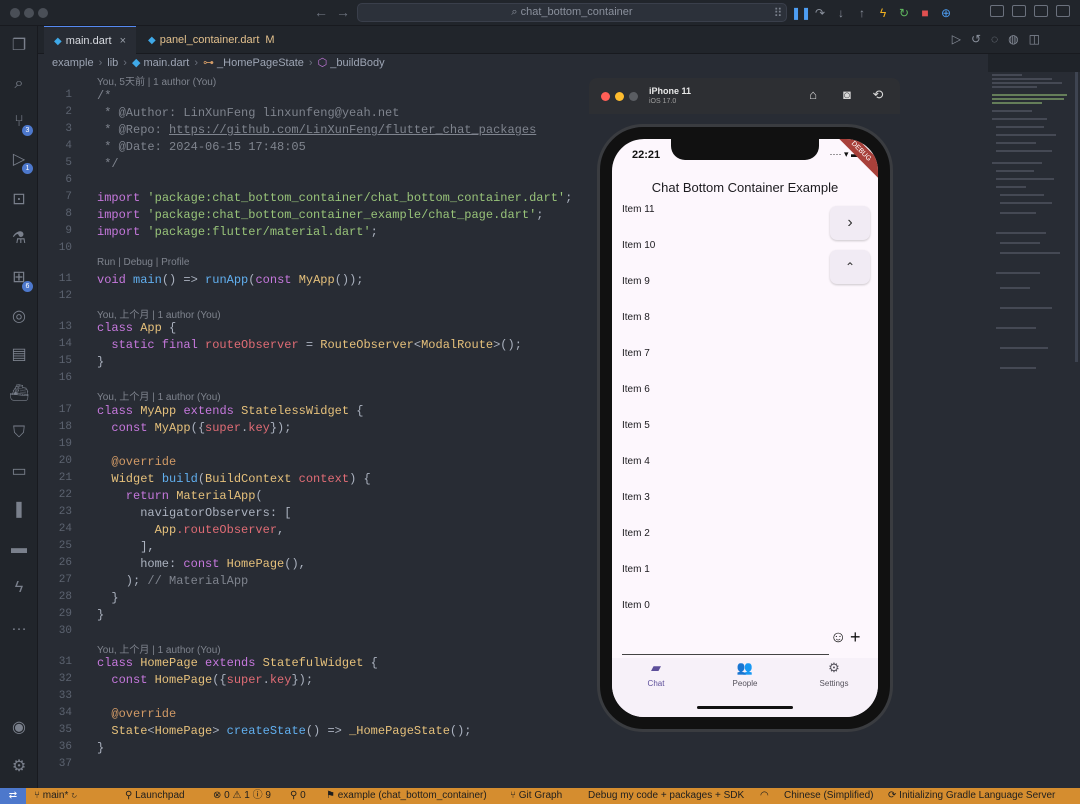 This screenshot has width=1080, height=804. I want to click on list-item: Item 0, so click(636, 605).